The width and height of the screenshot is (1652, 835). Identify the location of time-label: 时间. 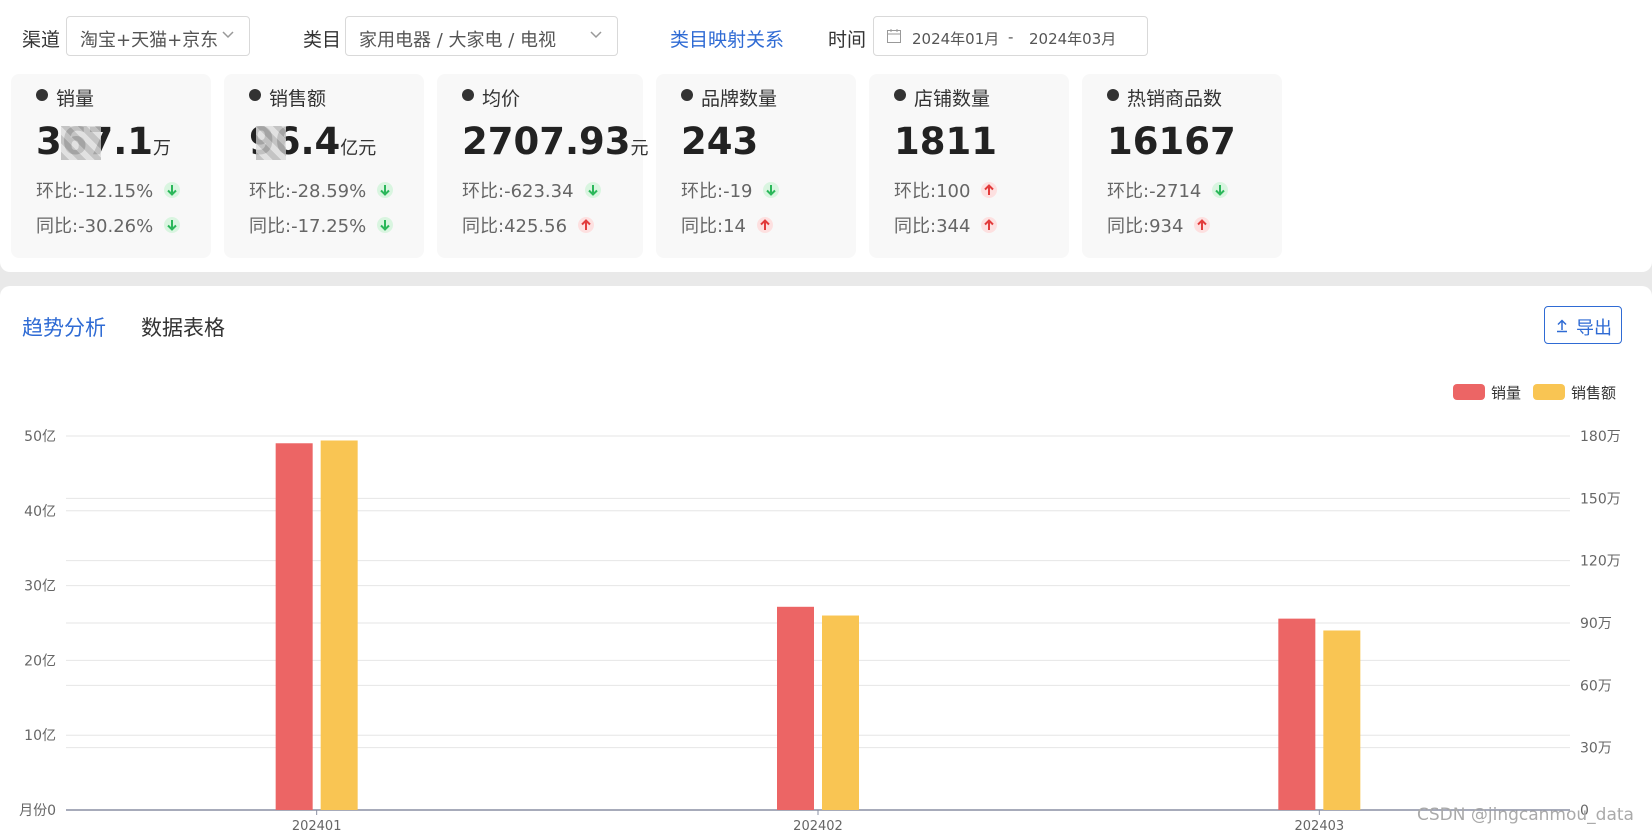
(847, 40).